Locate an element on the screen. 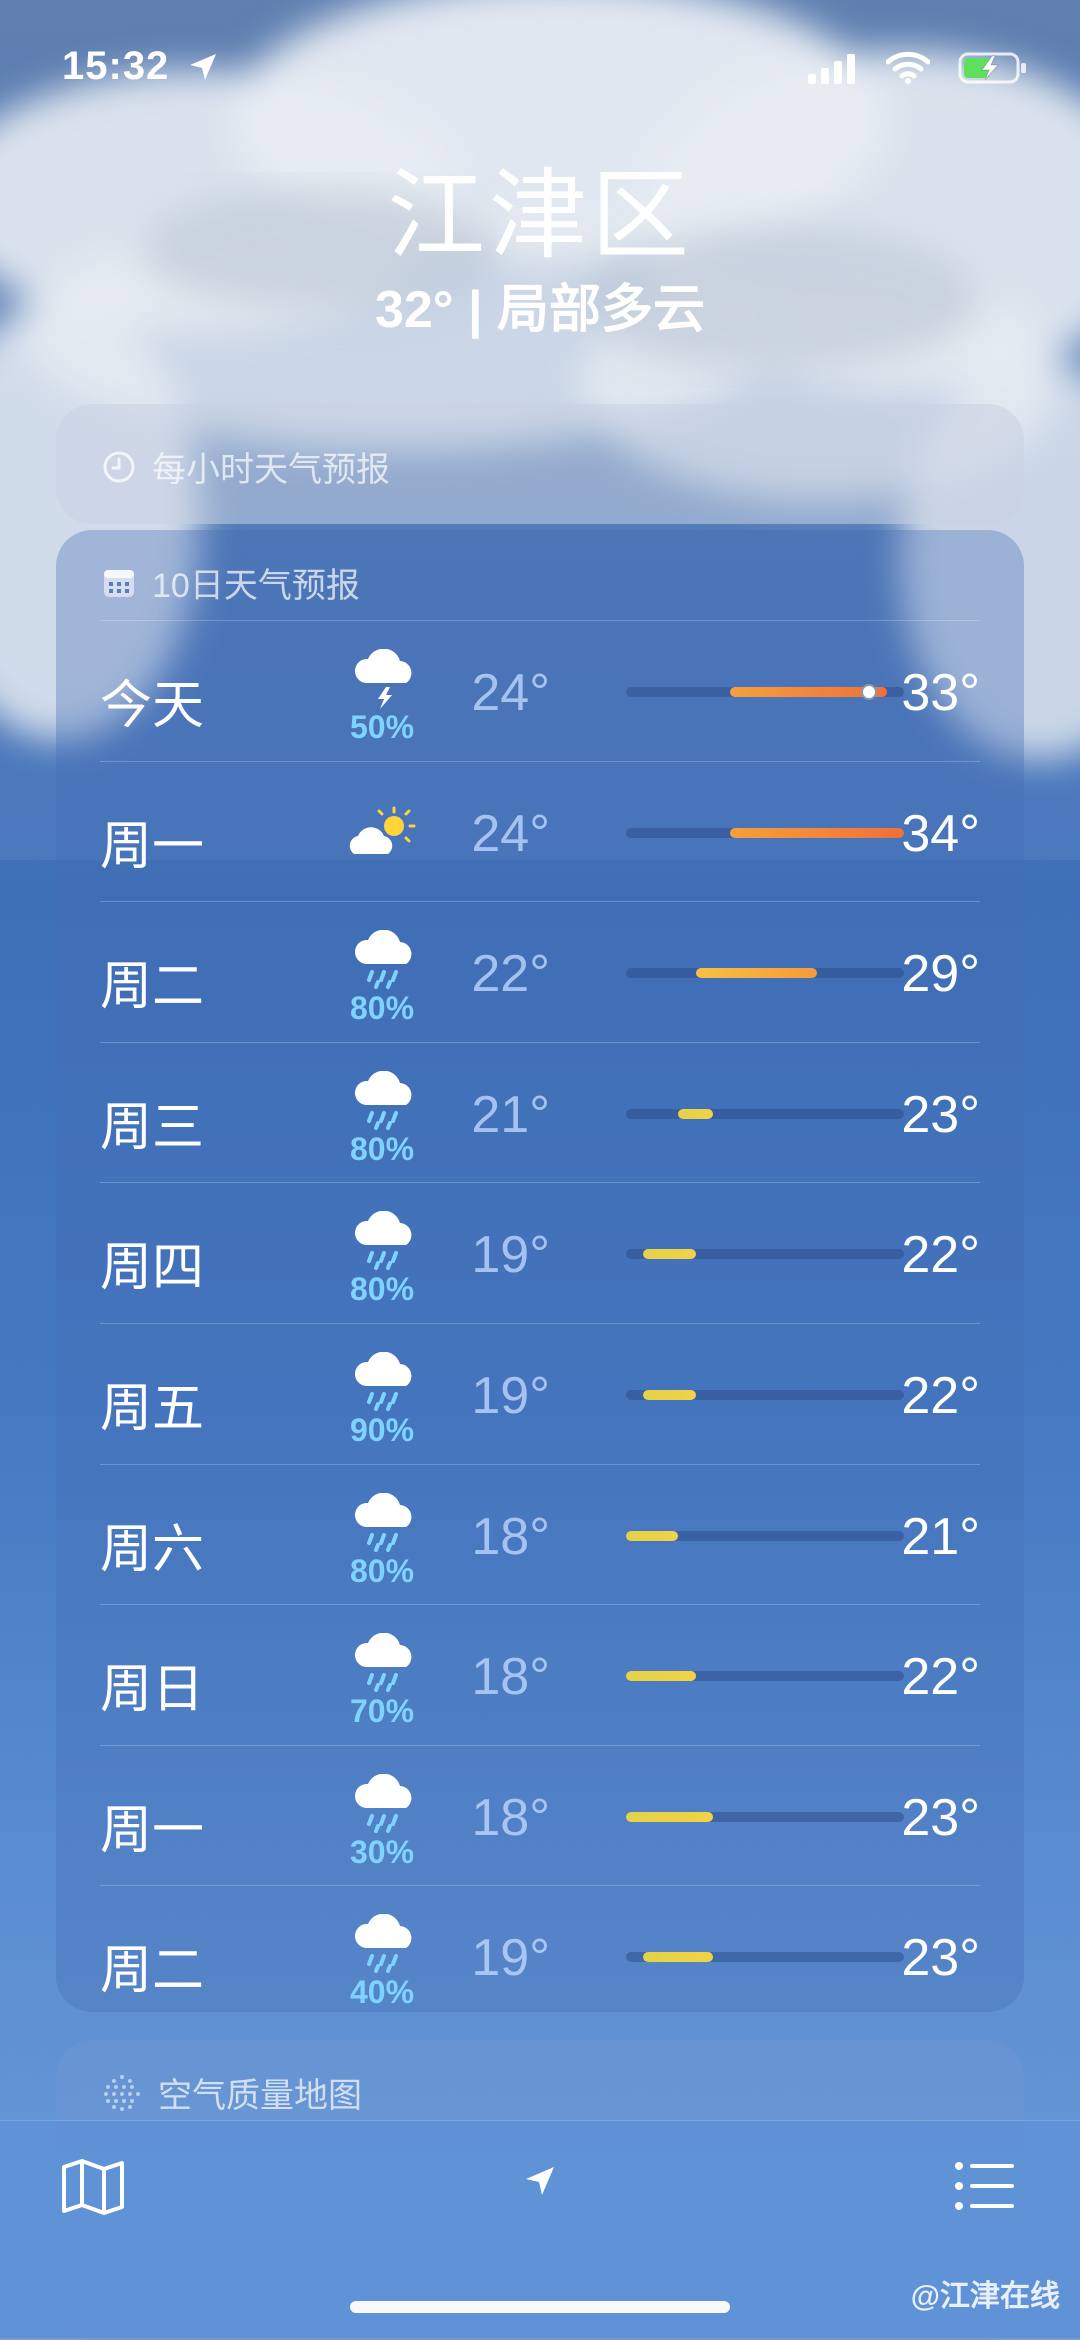 The height and width of the screenshot is (2340, 1080). wifi-icon is located at coordinates (908, 67).